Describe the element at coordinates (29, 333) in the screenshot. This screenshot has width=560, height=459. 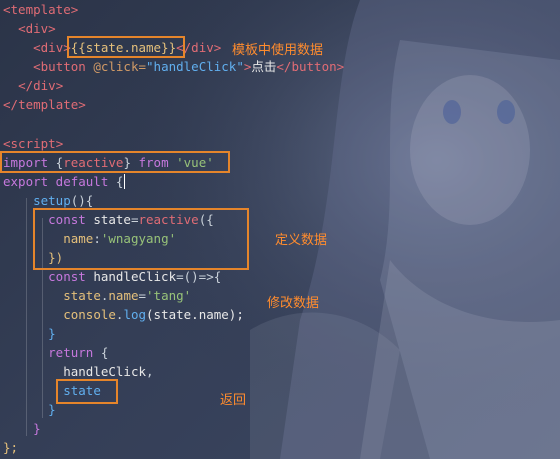
I see `code-line-18: }` at that location.